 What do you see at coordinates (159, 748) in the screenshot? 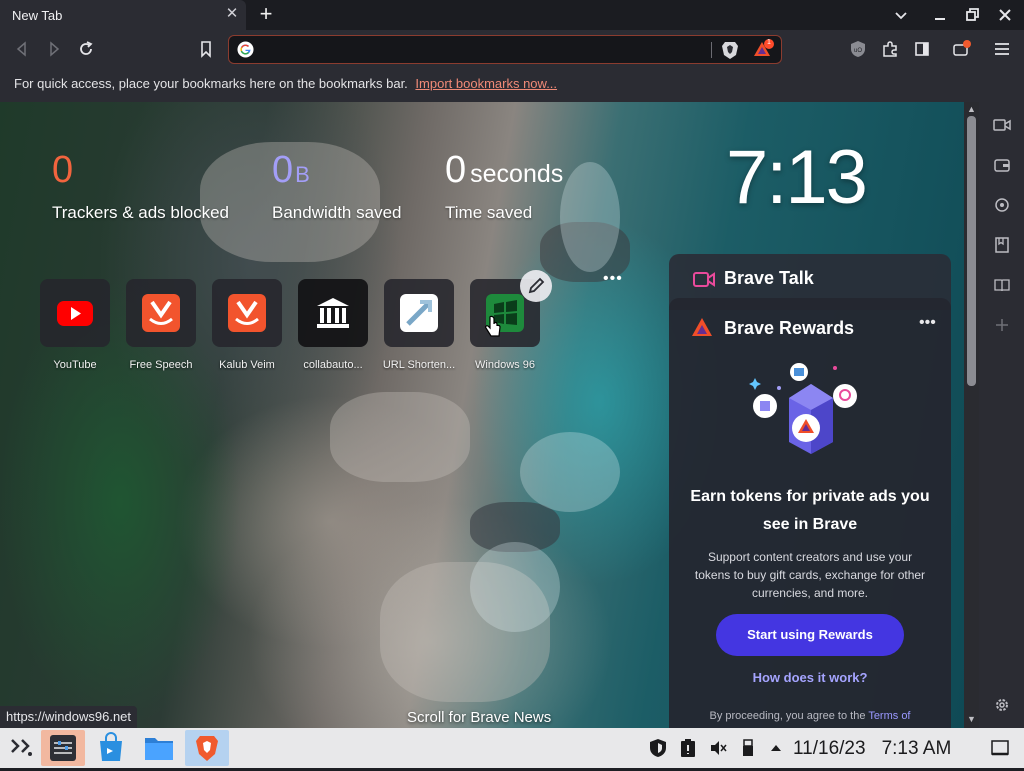
I see `file-manager-icon` at bounding box center [159, 748].